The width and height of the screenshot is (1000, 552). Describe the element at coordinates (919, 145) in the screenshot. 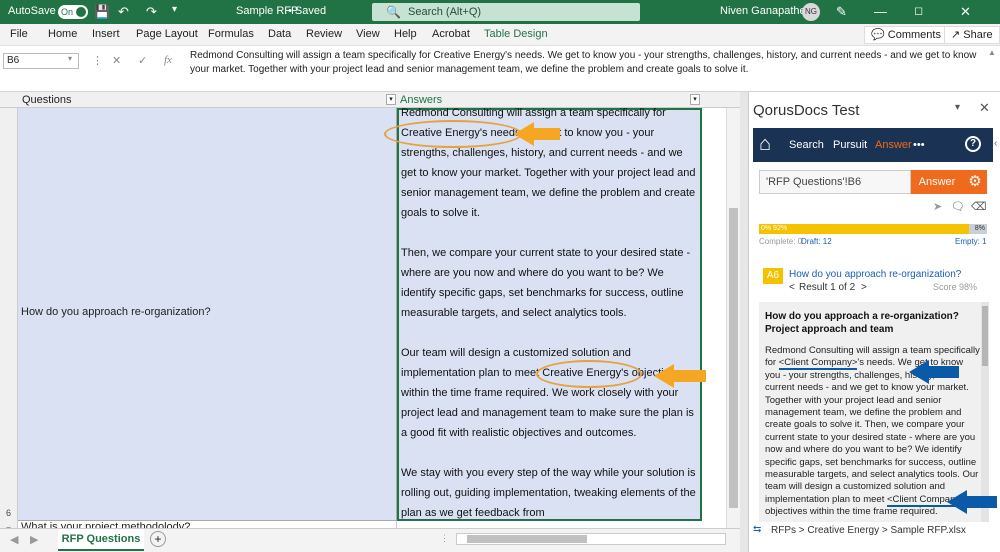

I see `nav-more: •••` at that location.